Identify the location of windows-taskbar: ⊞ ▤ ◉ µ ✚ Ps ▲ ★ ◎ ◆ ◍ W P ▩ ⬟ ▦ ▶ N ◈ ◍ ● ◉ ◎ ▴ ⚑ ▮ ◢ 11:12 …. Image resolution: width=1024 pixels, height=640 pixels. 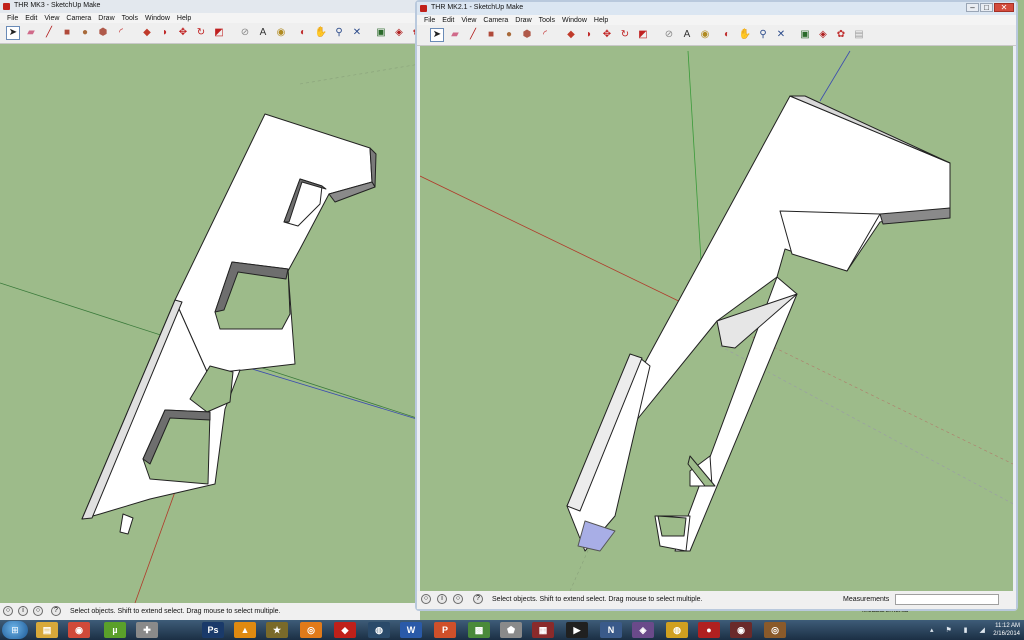
(512, 630).